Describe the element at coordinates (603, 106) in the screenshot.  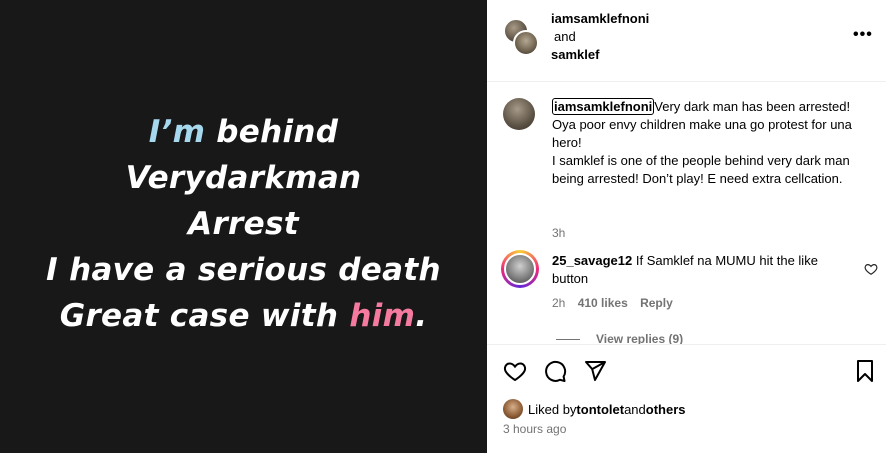
I see `caption-username-link: iamsamklefnoni` at that location.